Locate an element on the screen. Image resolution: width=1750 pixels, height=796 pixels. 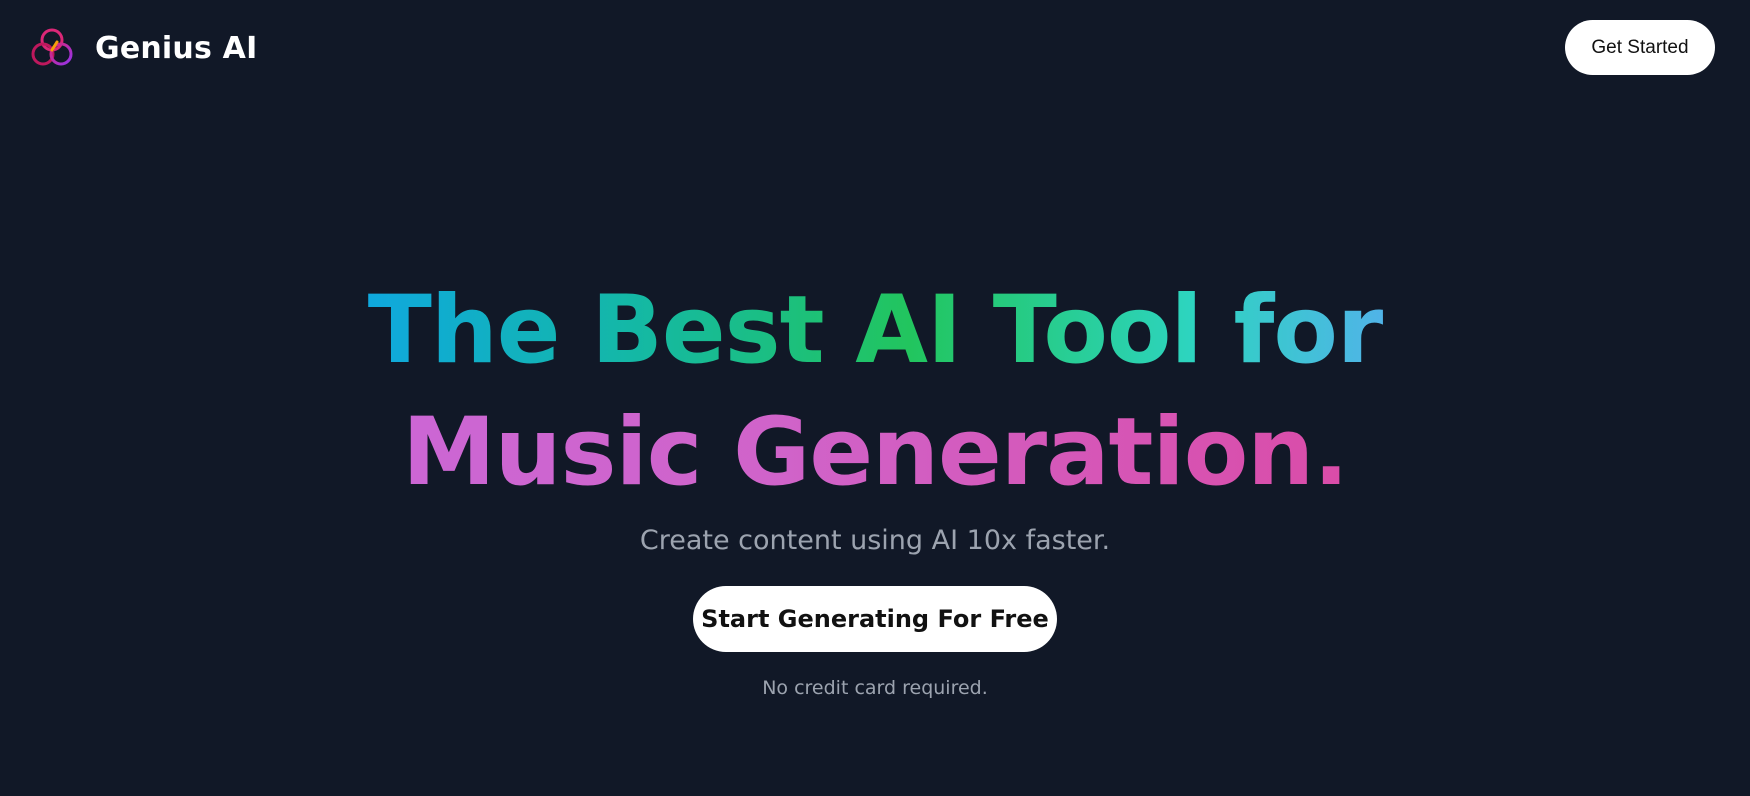
start-generating-button: Start Generating For Free is located at coordinates (875, 619).